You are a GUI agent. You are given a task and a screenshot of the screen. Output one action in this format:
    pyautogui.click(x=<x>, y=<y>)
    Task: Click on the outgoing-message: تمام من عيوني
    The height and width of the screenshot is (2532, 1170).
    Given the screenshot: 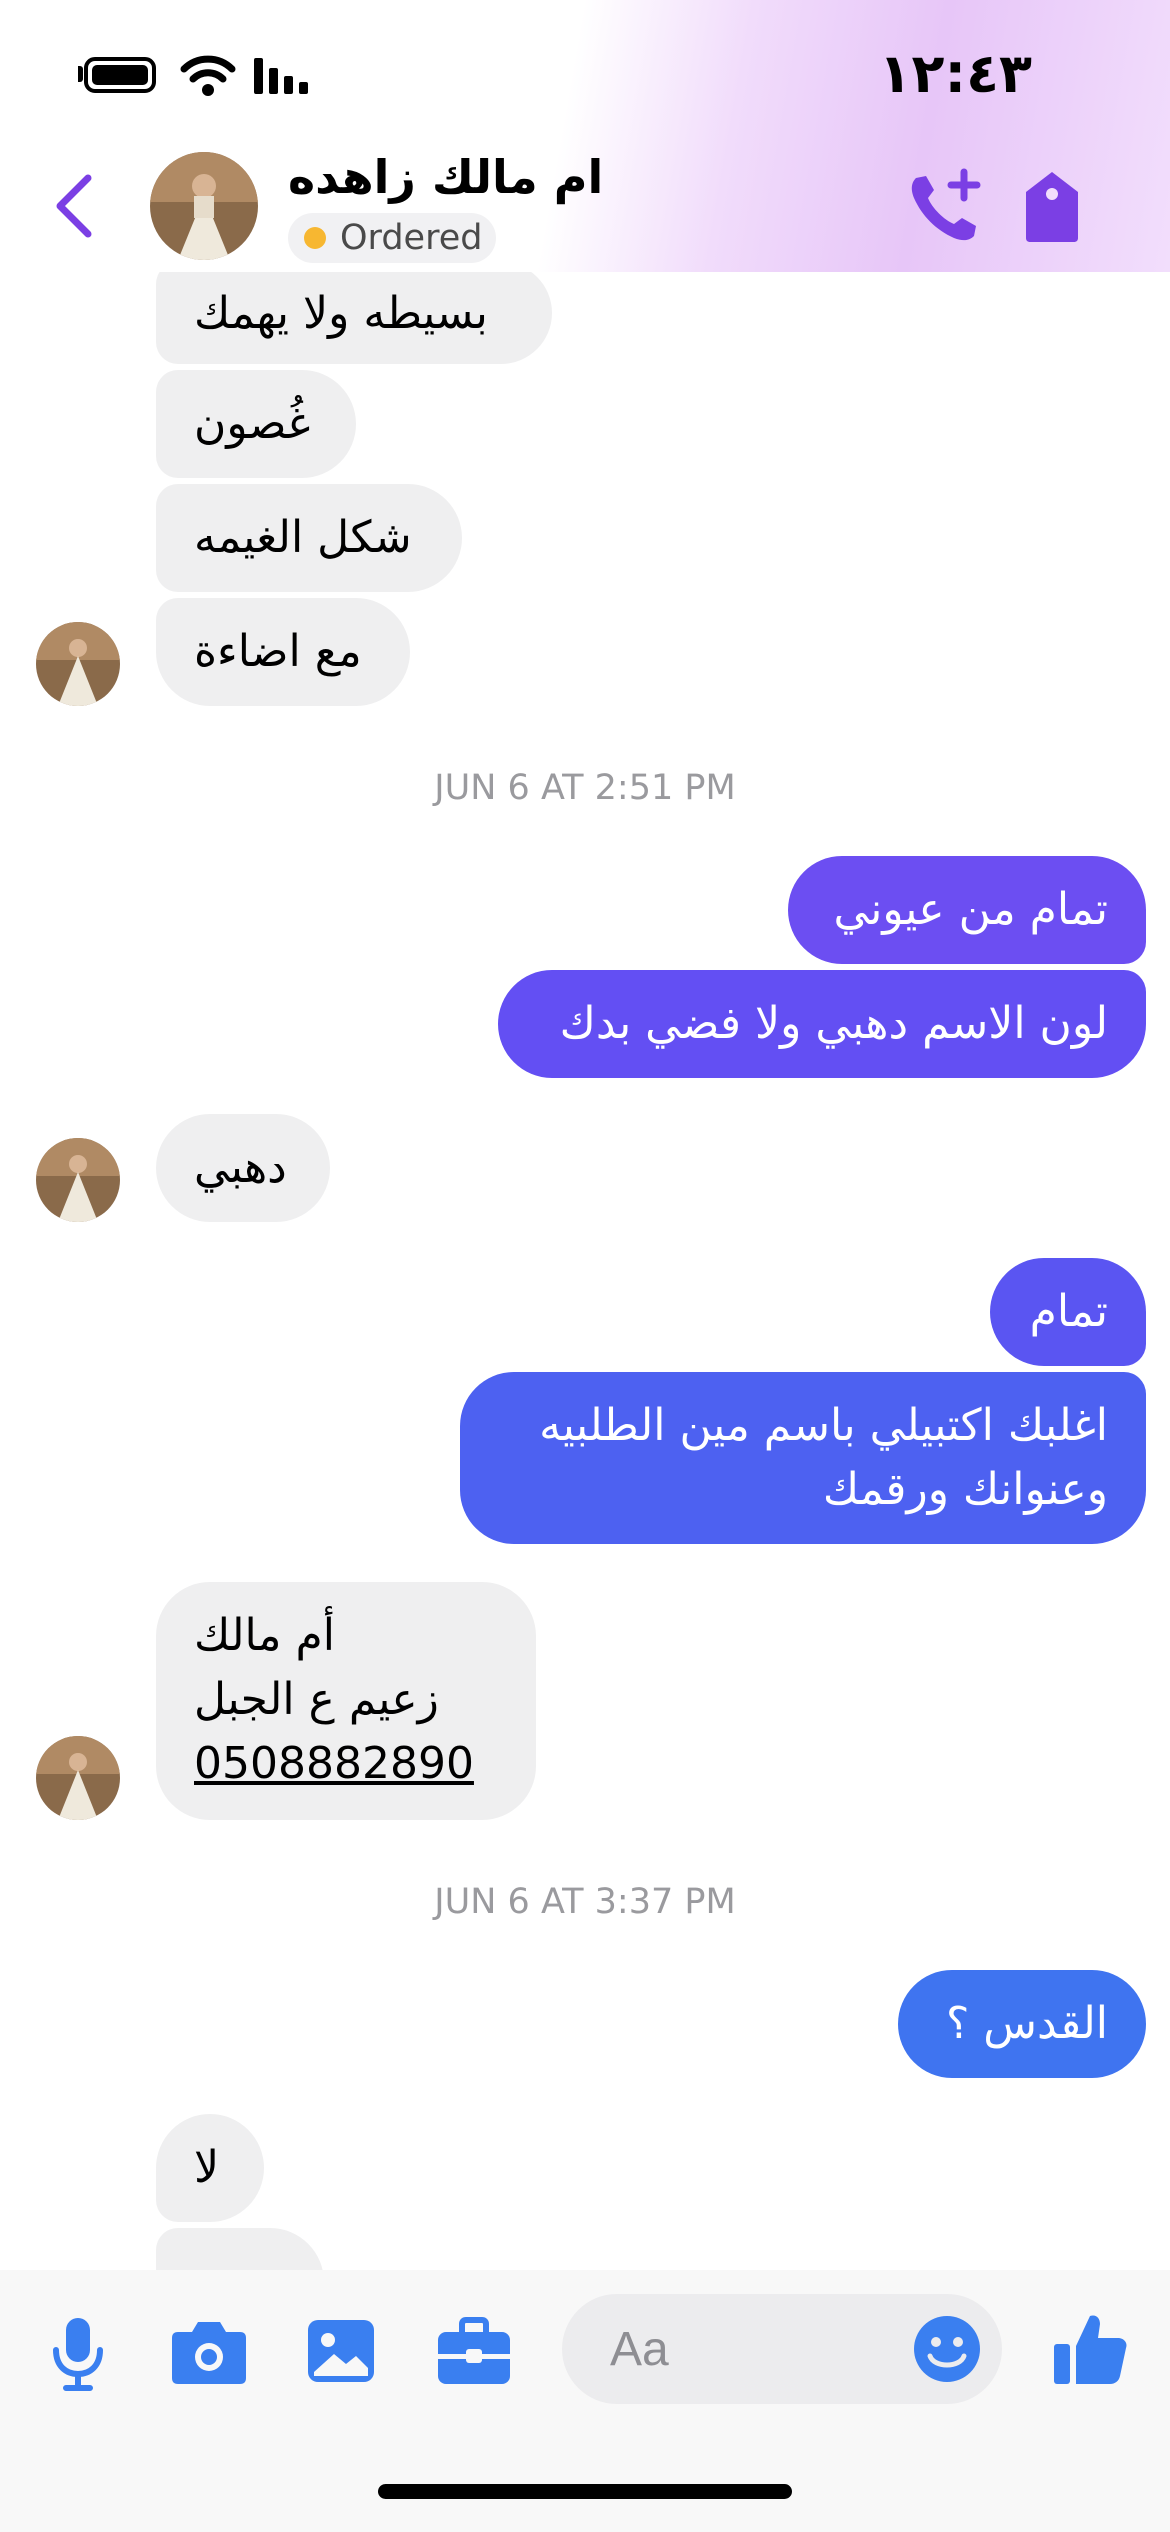 What is the action you would take?
    pyautogui.click(x=967, y=910)
    